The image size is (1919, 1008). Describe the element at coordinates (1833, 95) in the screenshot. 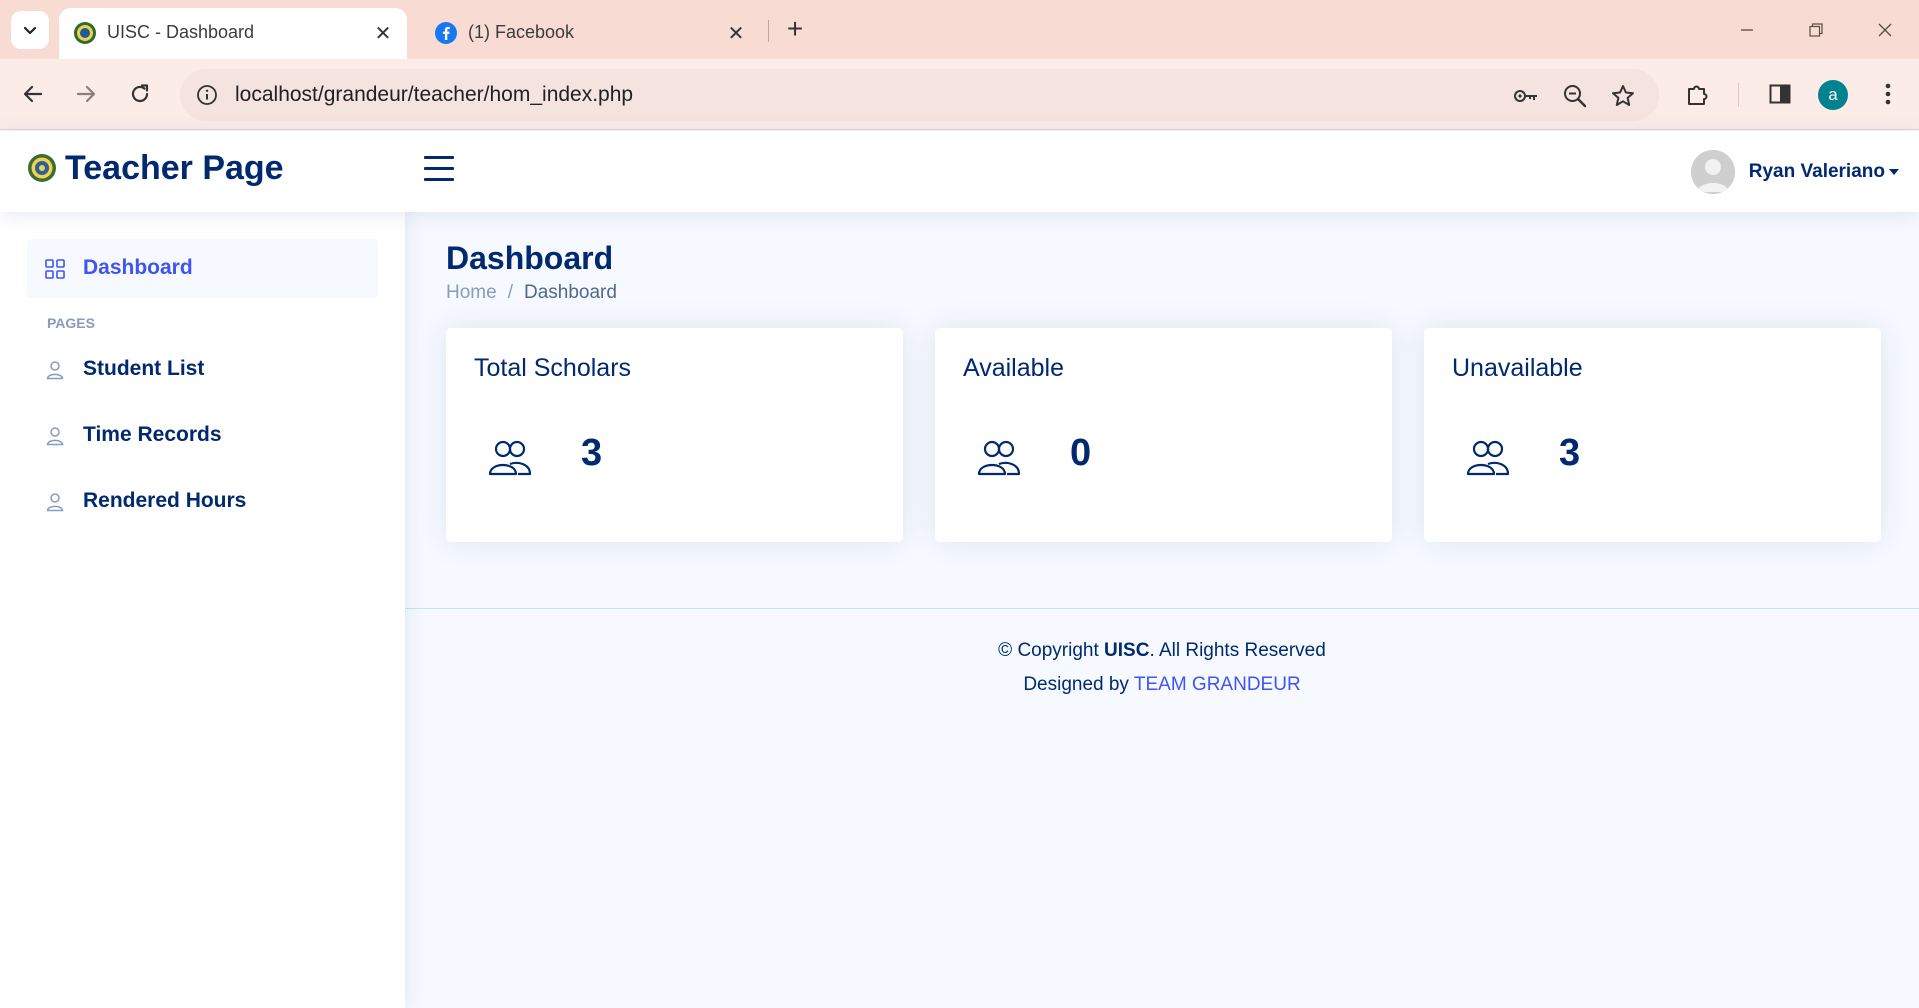

I see `profile-avatar-button: a` at that location.